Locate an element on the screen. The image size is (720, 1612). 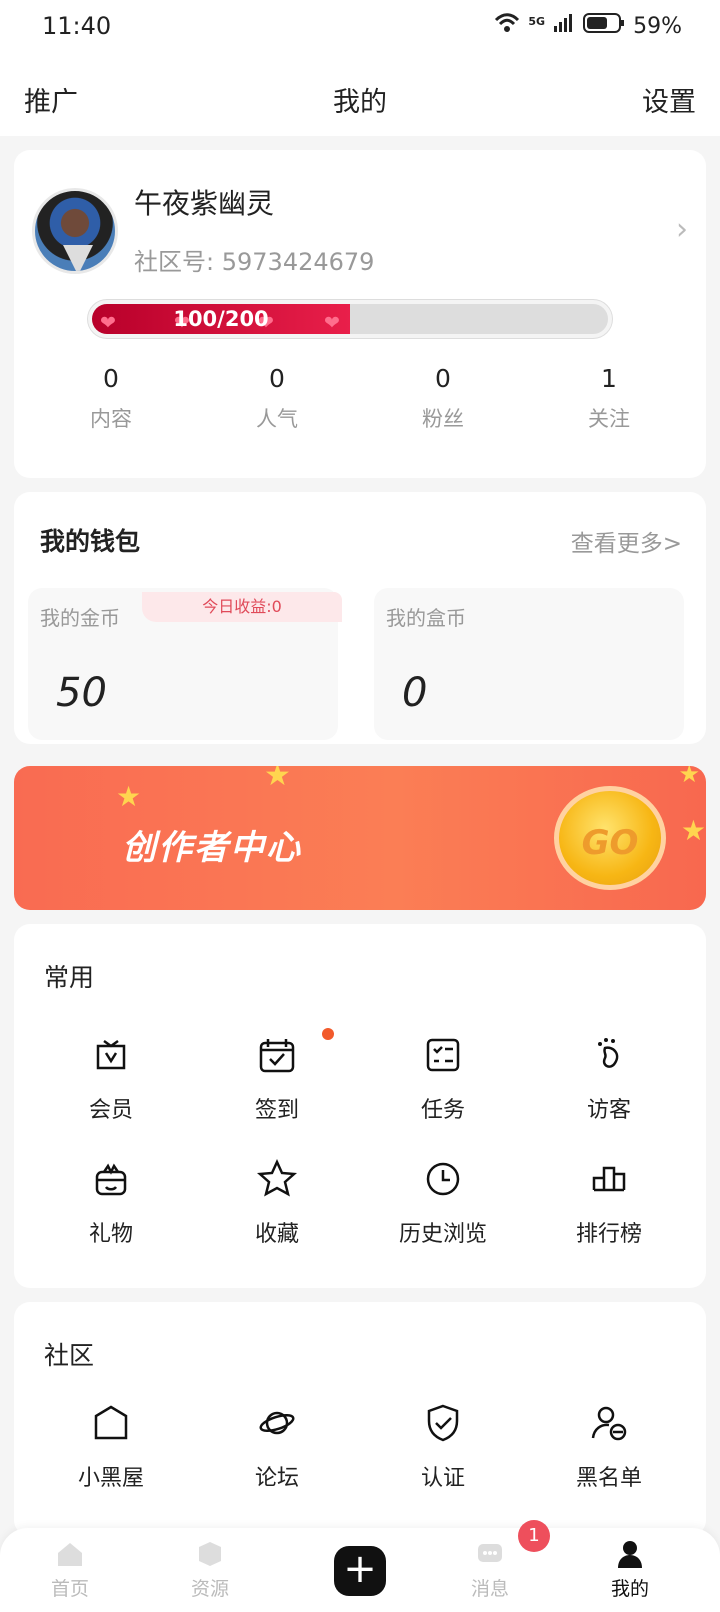
ranking-icon is located at coordinates (609, 1179).